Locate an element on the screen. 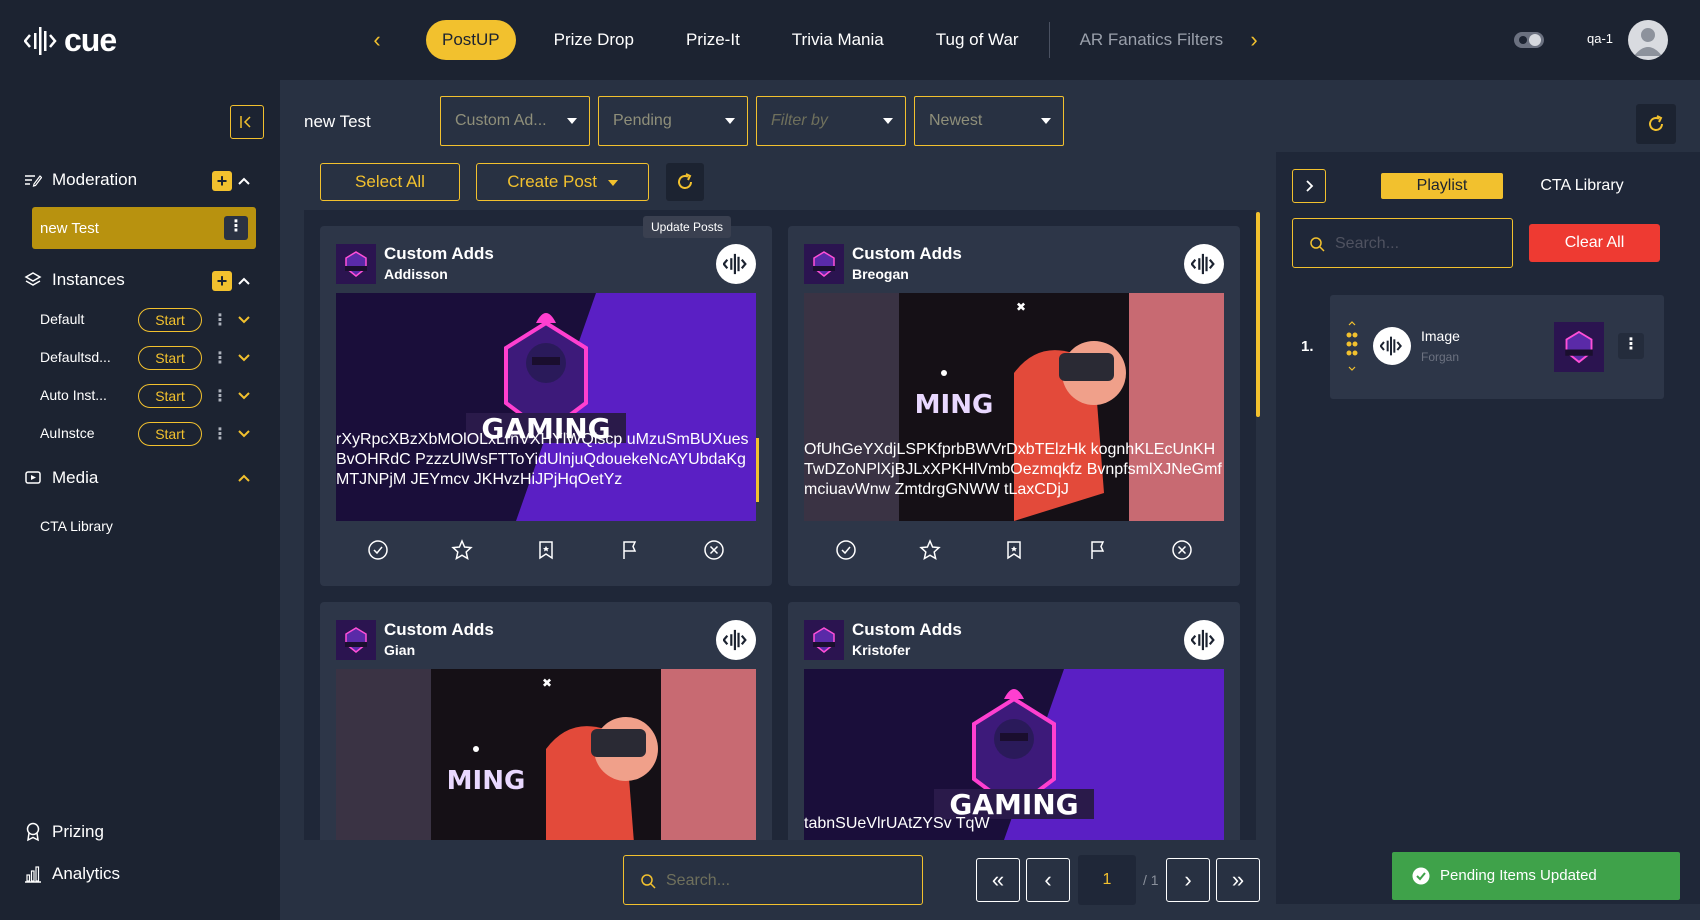 The width and height of the screenshot is (1700, 920). tab-cta-library: CTA Library is located at coordinates (1582, 186).